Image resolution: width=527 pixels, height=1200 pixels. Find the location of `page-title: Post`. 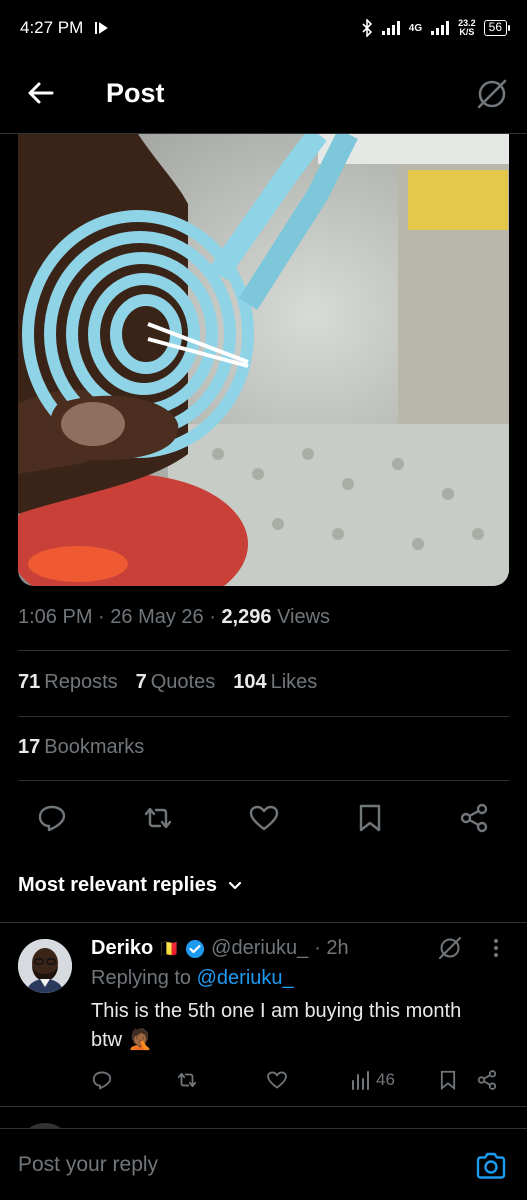

page-title: Post is located at coordinates (135, 93).